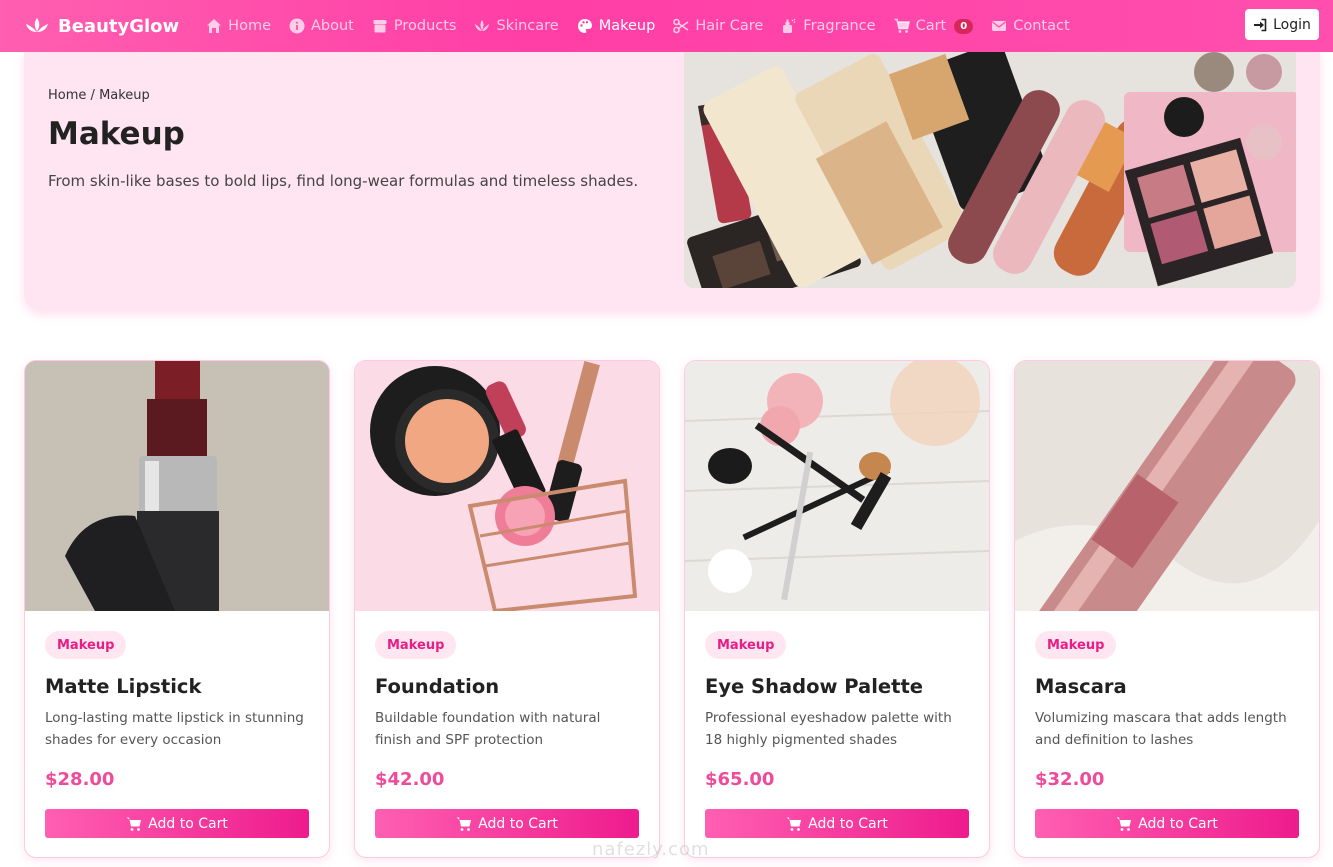 Image resolution: width=1333 pixels, height=867 pixels. I want to click on nav-label-cart: Cart, so click(931, 26).